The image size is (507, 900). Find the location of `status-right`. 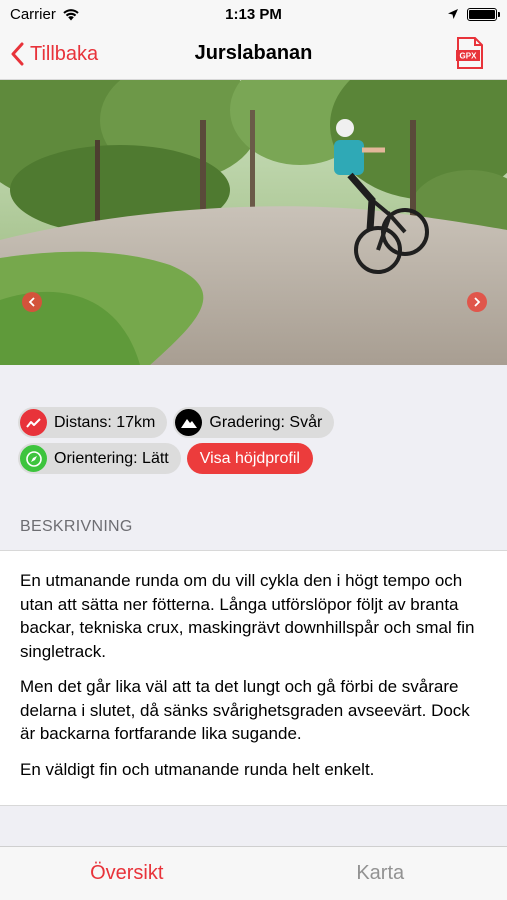

status-right is located at coordinates (473, 14).